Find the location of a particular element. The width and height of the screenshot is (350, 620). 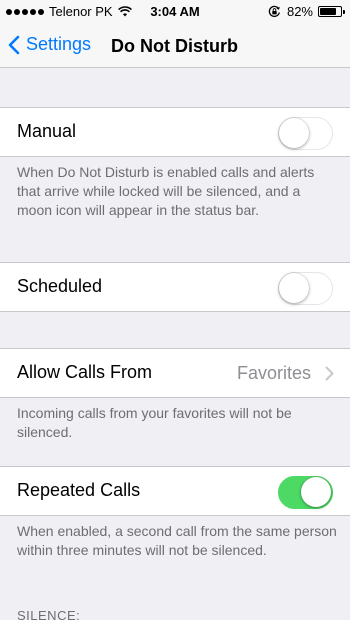

status-right: 82% is located at coordinates (306, 11).